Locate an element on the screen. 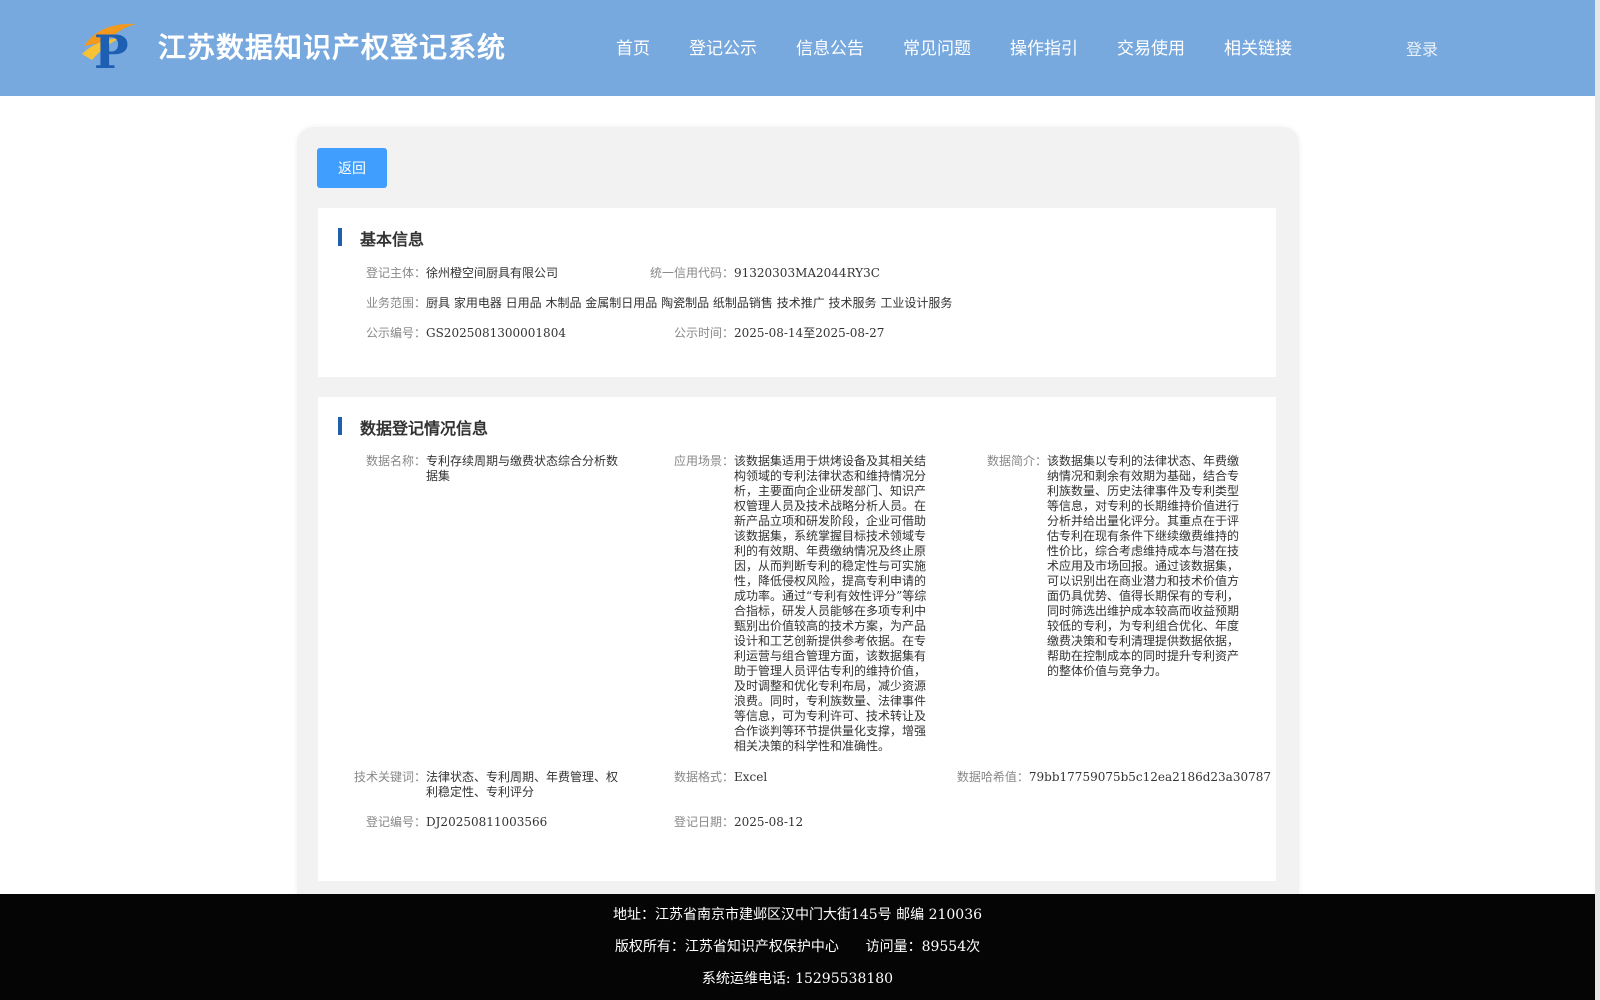  notice-time-field: 公示时间： 2025-08-14至2025-08-27 is located at coordinates (848, 333).